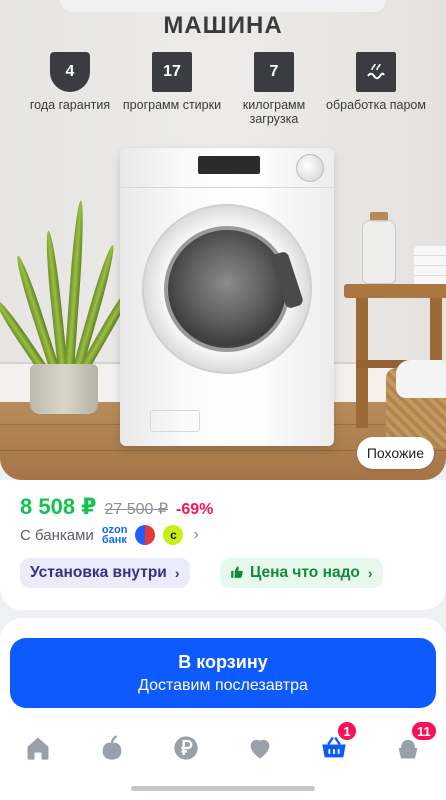 This screenshot has height=800, width=446. What do you see at coordinates (305, 572) in the screenshot?
I see `good-price-chip-label: Цена что надо` at bounding box center [305, 572].